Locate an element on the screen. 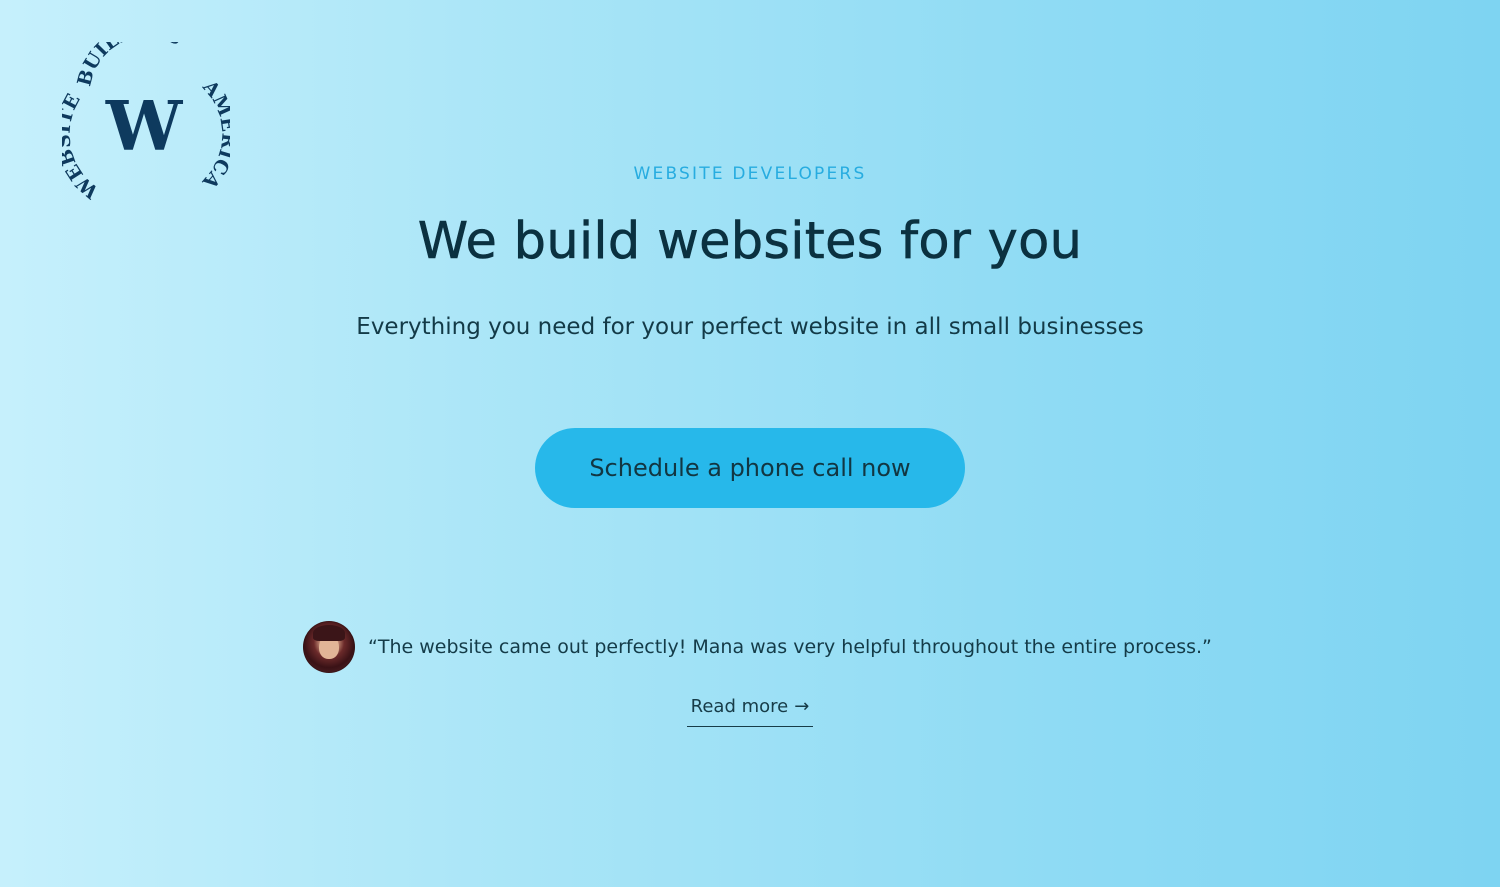  logo-arc-left-text: WEBSITE is located at coordinates (83, 146).